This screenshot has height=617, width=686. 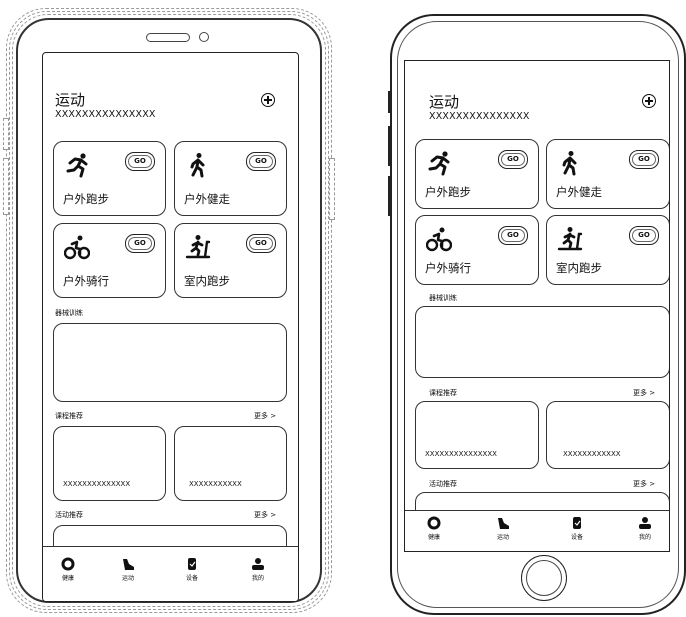 I want to click on front-camera, so click(x=204, y=37).